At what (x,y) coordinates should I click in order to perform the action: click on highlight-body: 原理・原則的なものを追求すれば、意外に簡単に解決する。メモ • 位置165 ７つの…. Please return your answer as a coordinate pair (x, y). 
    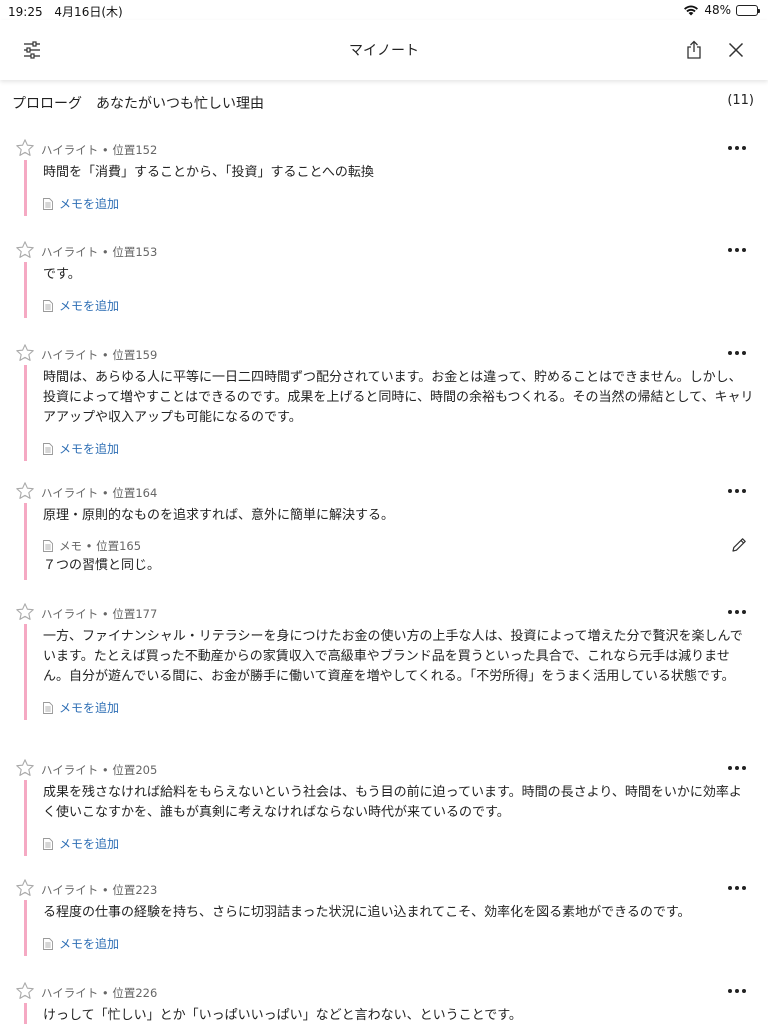
    Looking at the image, I should click on (396, 541).